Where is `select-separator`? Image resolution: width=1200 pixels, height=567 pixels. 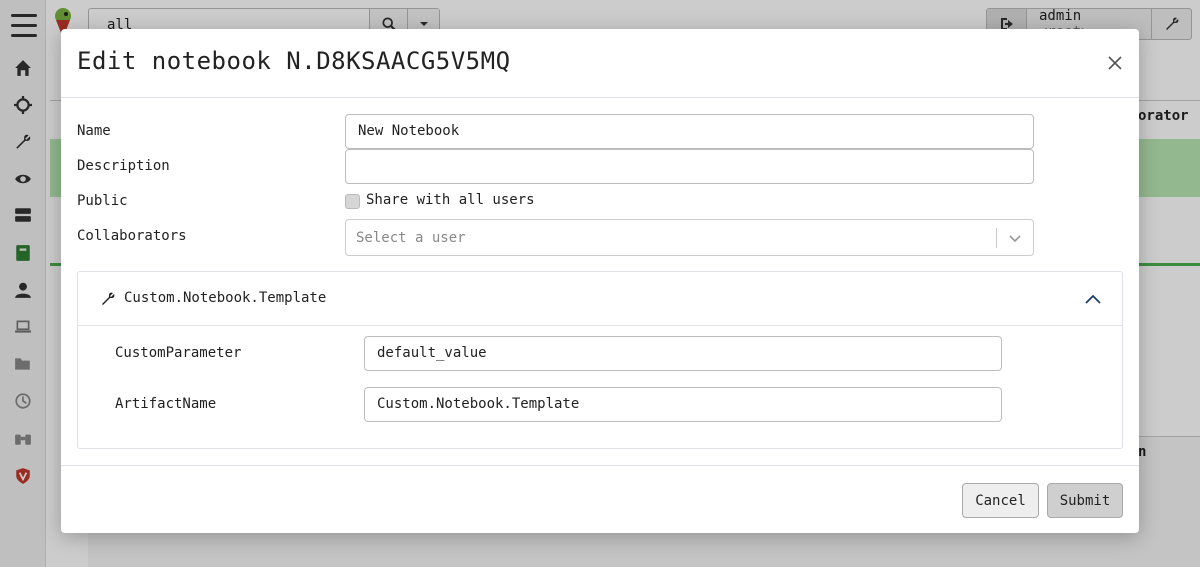 select-separator is located at coordinates (996, 238).